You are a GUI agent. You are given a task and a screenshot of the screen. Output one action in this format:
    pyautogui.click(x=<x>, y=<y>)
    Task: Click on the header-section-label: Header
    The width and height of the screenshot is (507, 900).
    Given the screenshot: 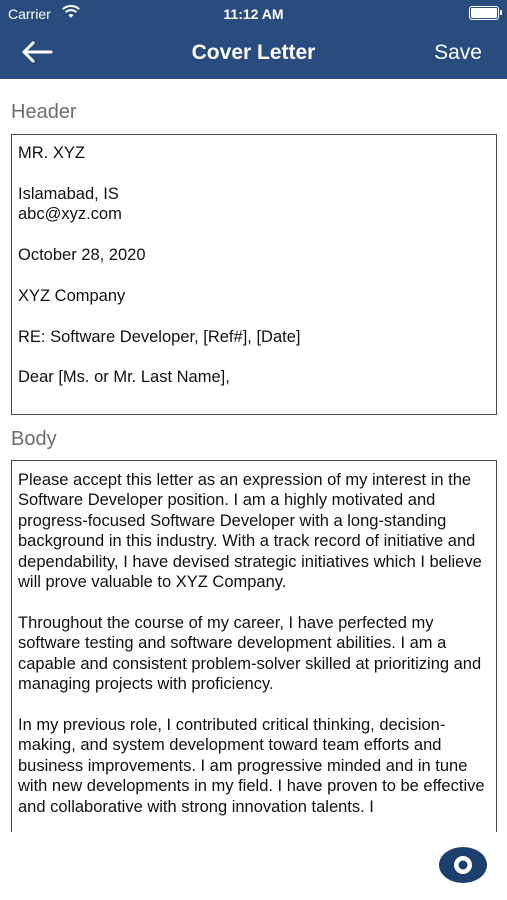 What is the action you would take?
    pyautogui.click(x=44, y=112)
    